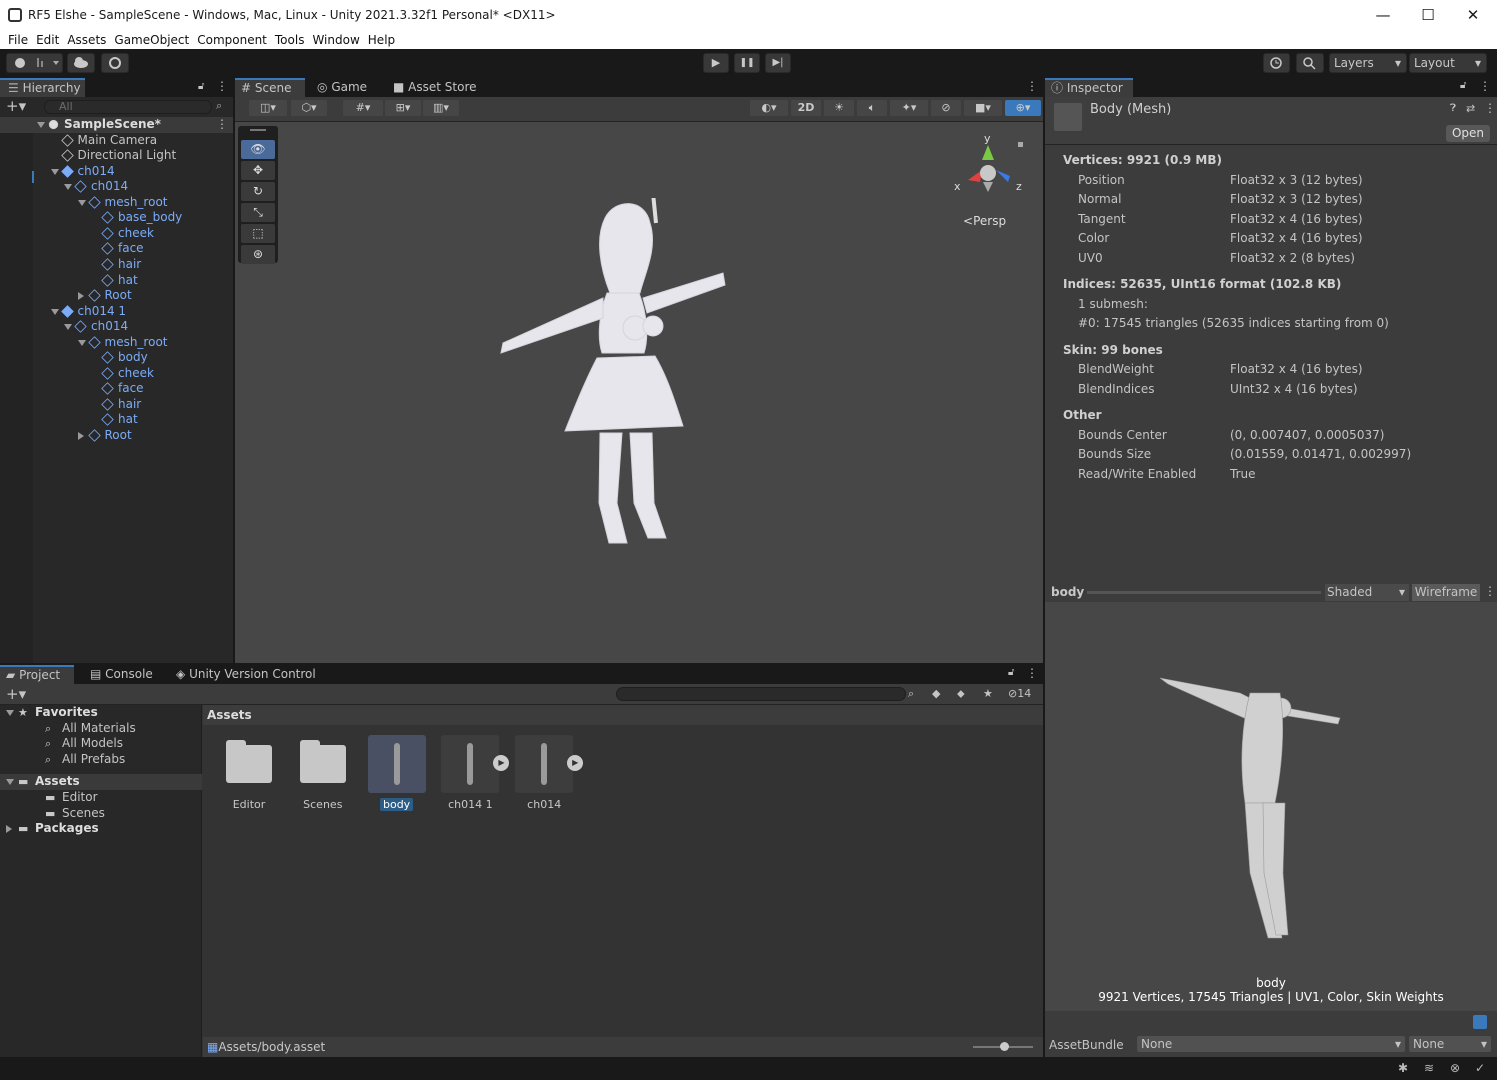  What do you see at coordinates (42, 87) in the screenshot?
I see `tab-hierarchy: ☰ Hierarchy` at bounding box center [42, 87].